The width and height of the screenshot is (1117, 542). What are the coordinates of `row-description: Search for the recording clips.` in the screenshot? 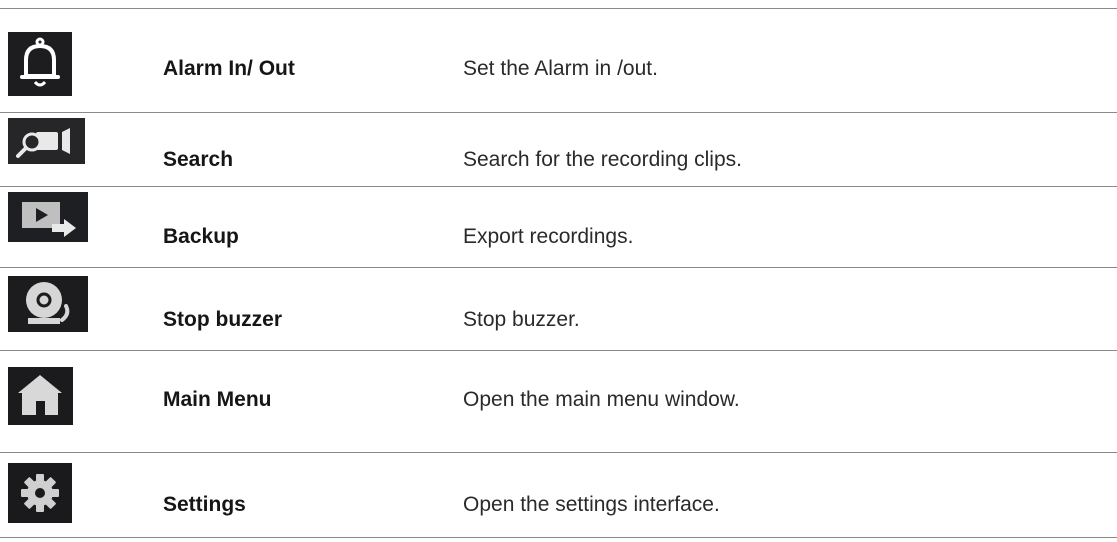 It's located at (602, 159).